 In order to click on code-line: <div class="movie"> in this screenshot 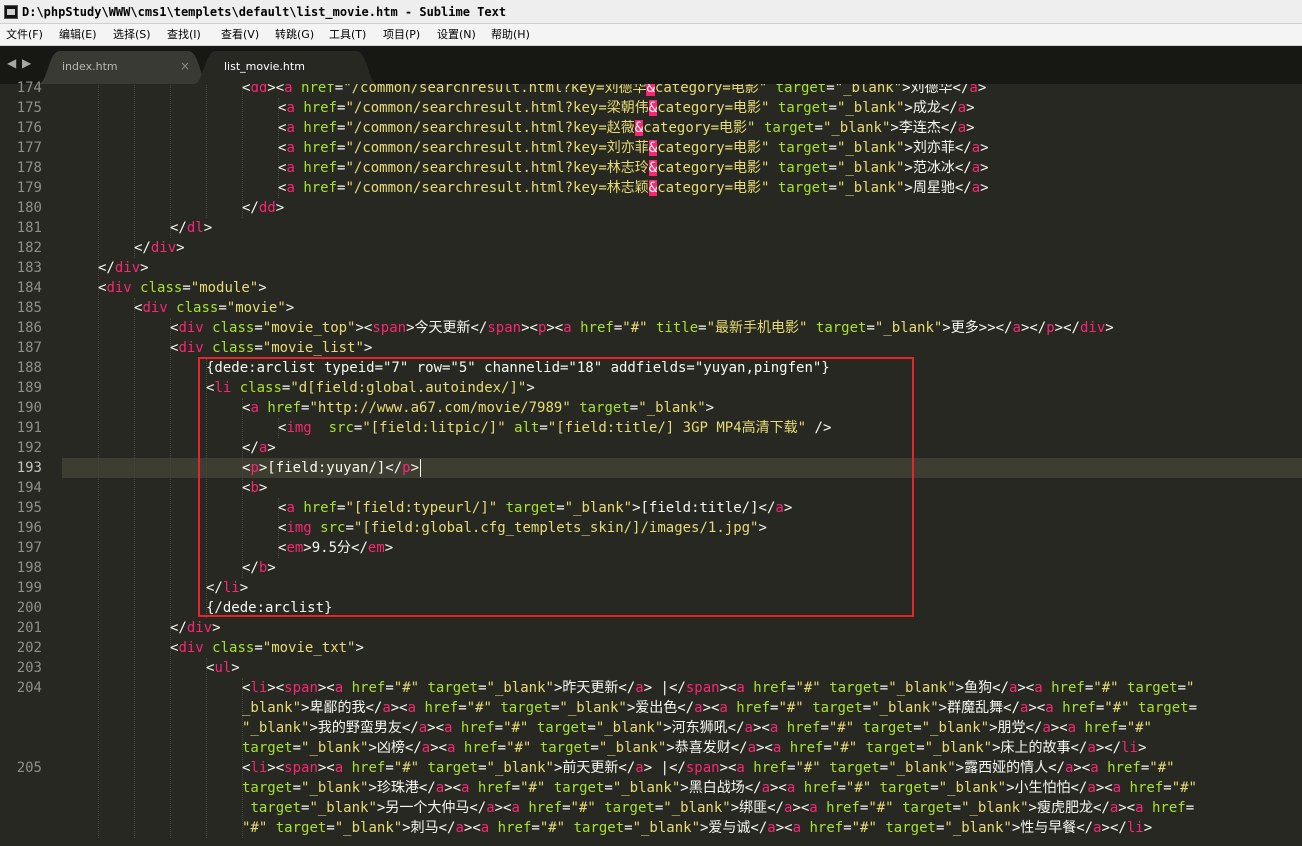, I will do `click(214, 308)`.